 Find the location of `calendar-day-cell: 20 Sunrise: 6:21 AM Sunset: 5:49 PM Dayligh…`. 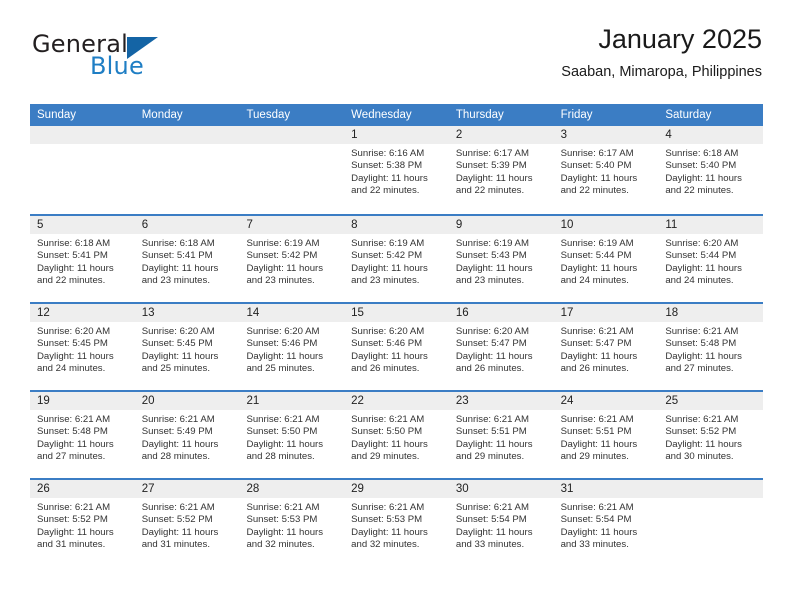

calendar-day-cell: 20 Sunrise: 6:21 AM Sunset: 5:49 PM Dayligh… is located at coordinates (187, 435).